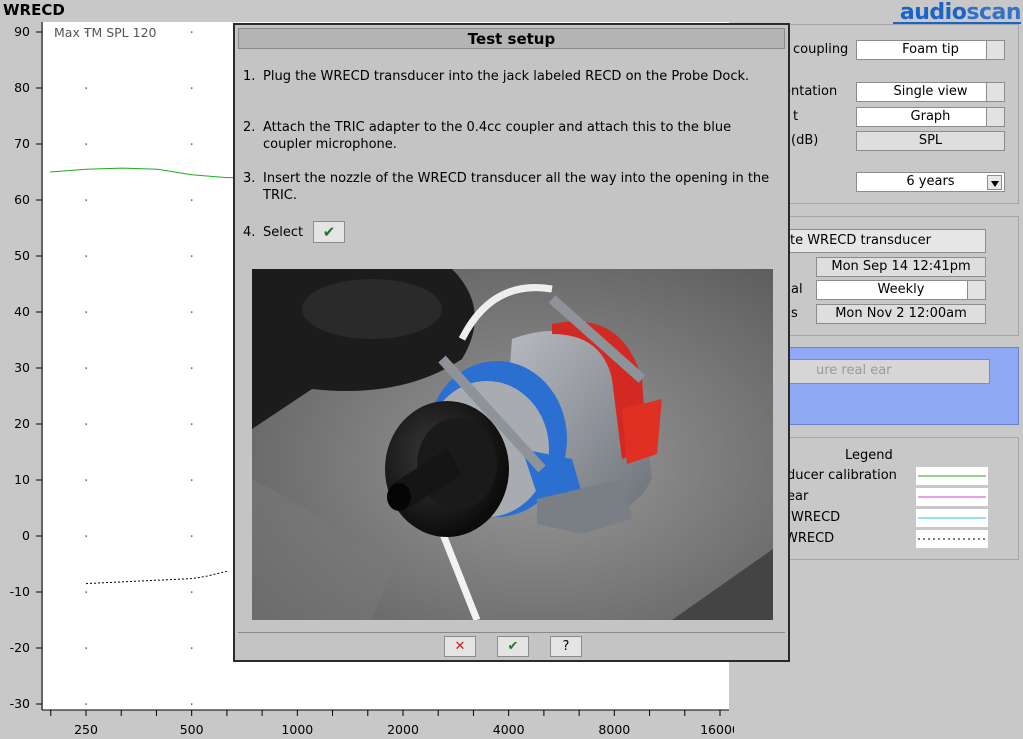 The image size is (1023, 739). What do you see at coordinates (297, 729) in the screenshot?
I see `x-tick-label: 1000` at bounding box center [297, 729].